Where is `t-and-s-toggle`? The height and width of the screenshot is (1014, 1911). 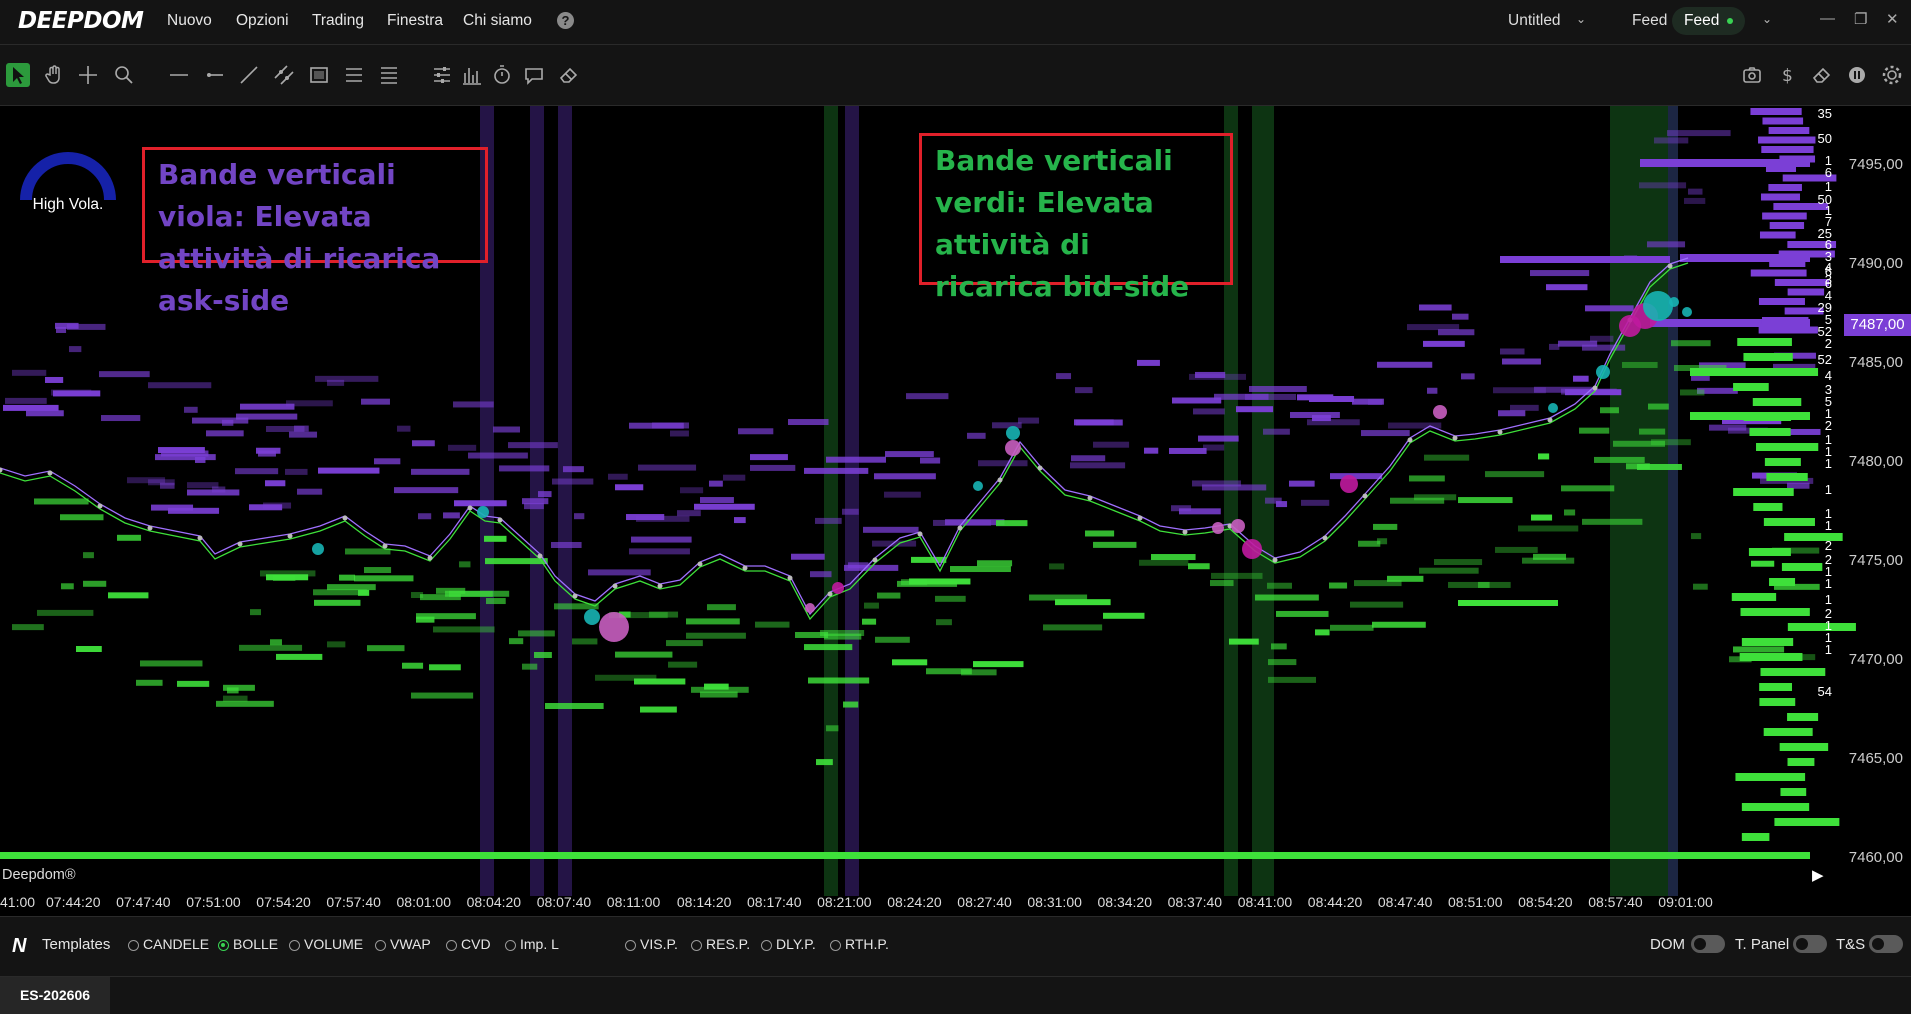 t-and-s-toggle is located at coordinates (1886, 944).